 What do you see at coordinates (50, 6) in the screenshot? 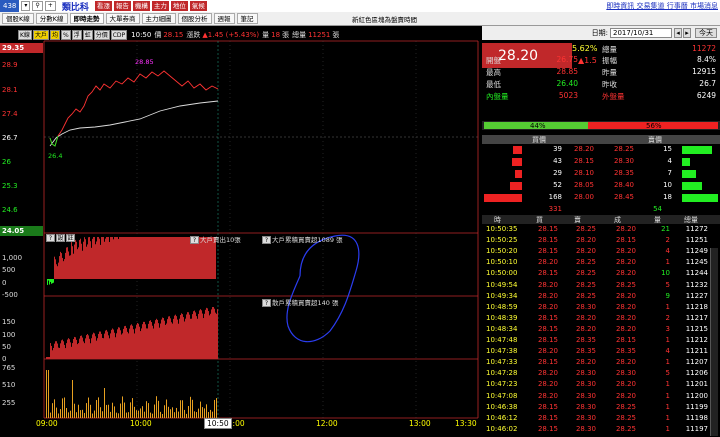
I see `plus-icon: +` at bounding box center [50, 6].